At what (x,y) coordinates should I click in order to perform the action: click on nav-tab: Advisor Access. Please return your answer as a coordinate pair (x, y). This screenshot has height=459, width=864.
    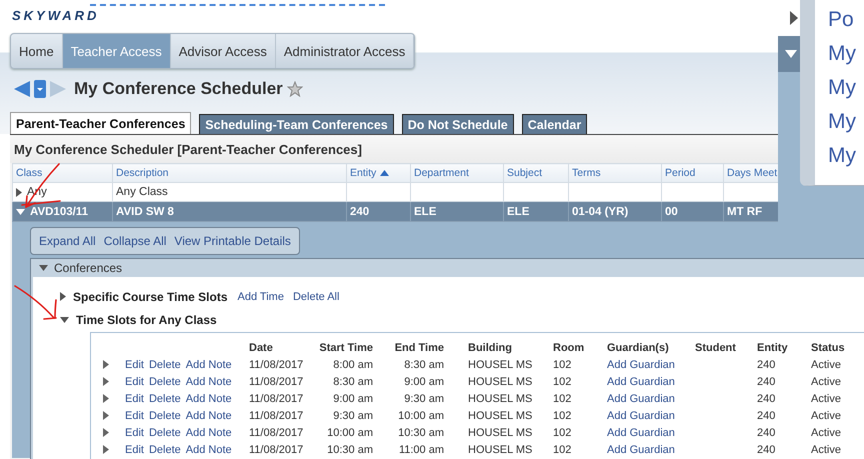
    Looking at the image, I should click on (223, 51).